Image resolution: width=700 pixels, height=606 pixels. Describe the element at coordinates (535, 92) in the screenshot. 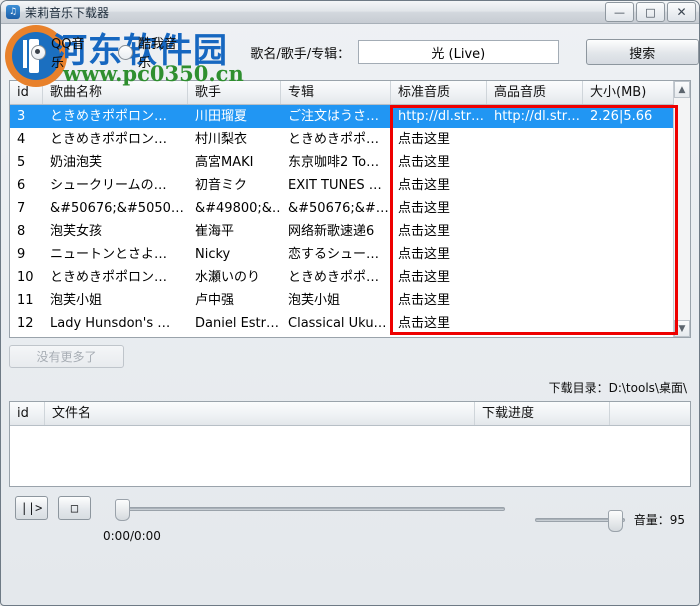

I see `column-header-high-quality: 高品音质` at that location.